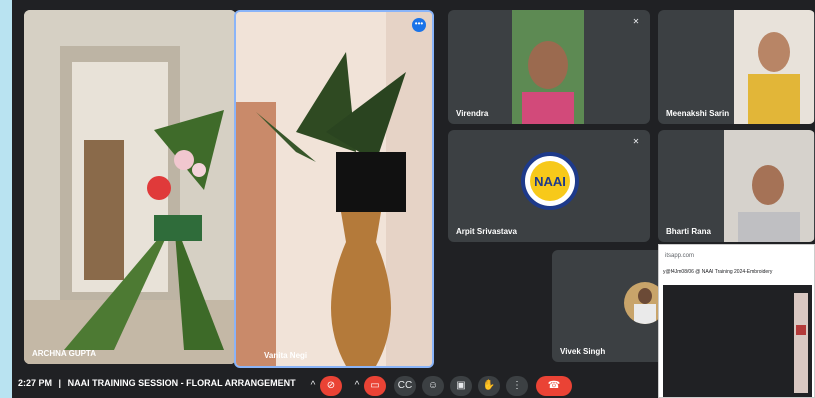  What do you see at coordinates (680, 256) in the screenshot?
I see `popup-url: itsapp.com` at bounding box center [680, 256].